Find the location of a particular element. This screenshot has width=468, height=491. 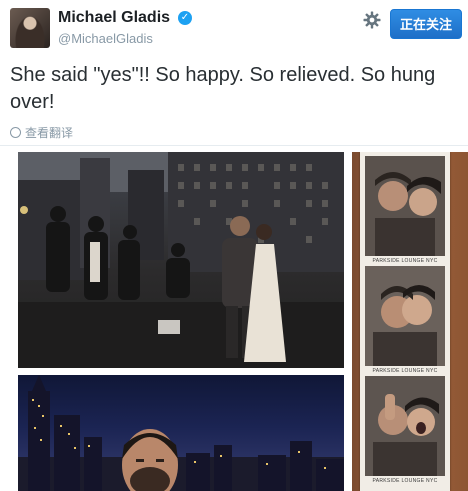

photobooth-label-1: PARKSIDE LOUNGE NYC is located at coordinates (405, 261).